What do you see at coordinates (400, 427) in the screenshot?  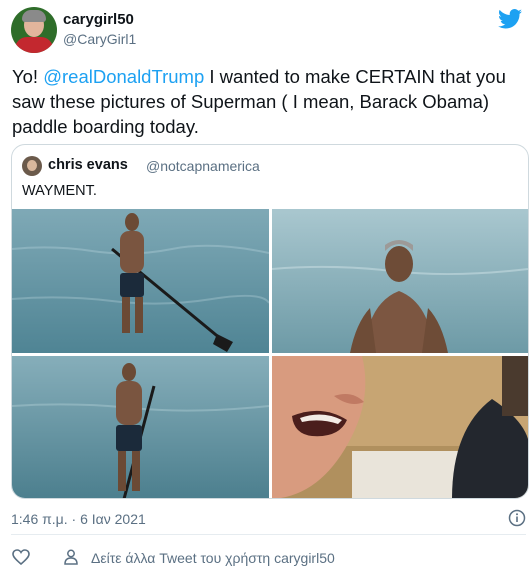 I see `photo-open-mouth-reaction` at bounding box center [400, 427].